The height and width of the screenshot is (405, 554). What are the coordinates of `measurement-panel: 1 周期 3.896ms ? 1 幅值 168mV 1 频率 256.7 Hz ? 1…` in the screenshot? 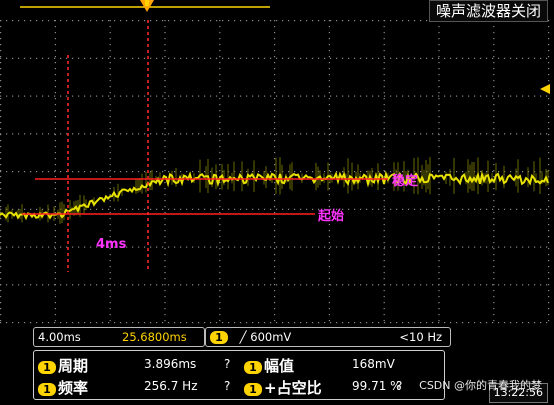 It's located at (239, 375).